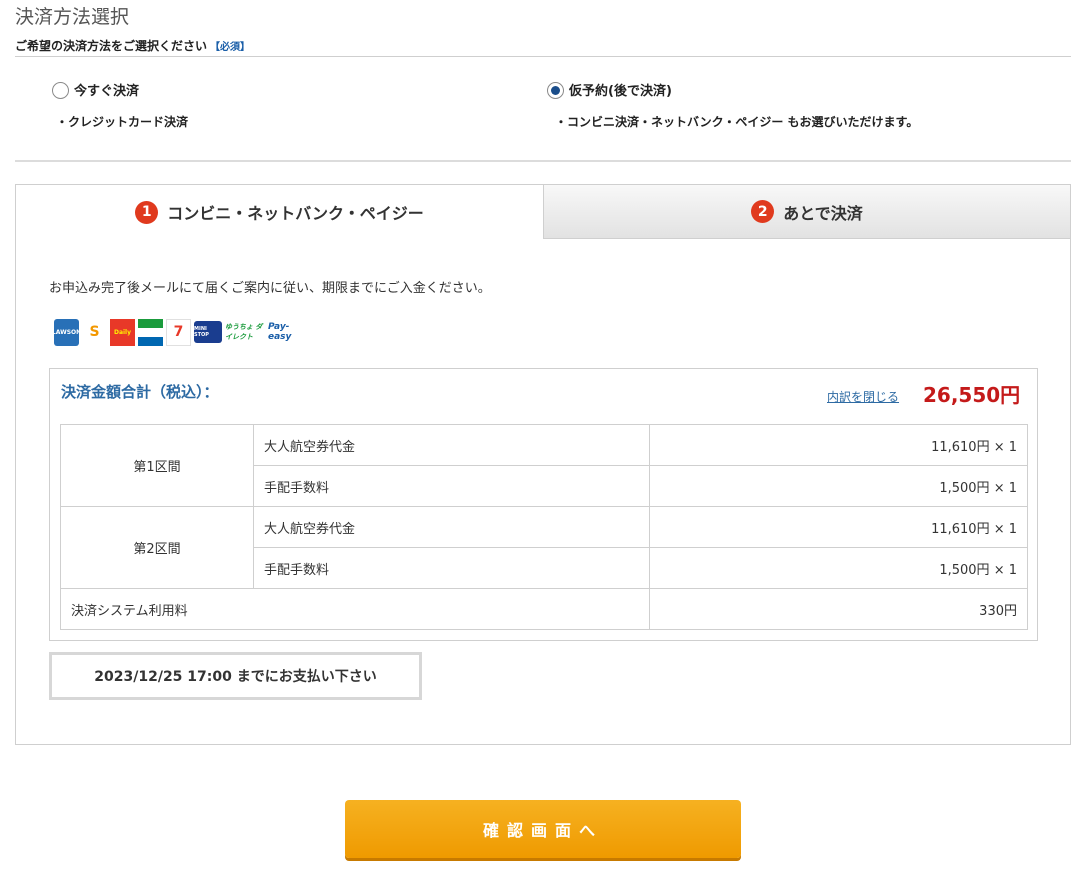  What do you see at coordinates (555, 90) in the screenshot?
I see `radio-later` at bounding box center [555, 90].